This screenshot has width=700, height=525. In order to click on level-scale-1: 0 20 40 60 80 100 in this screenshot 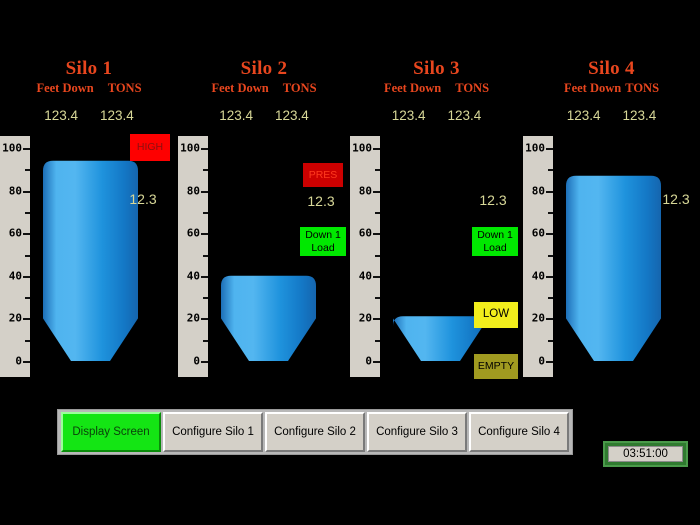, I will do `click(15, 256)`.